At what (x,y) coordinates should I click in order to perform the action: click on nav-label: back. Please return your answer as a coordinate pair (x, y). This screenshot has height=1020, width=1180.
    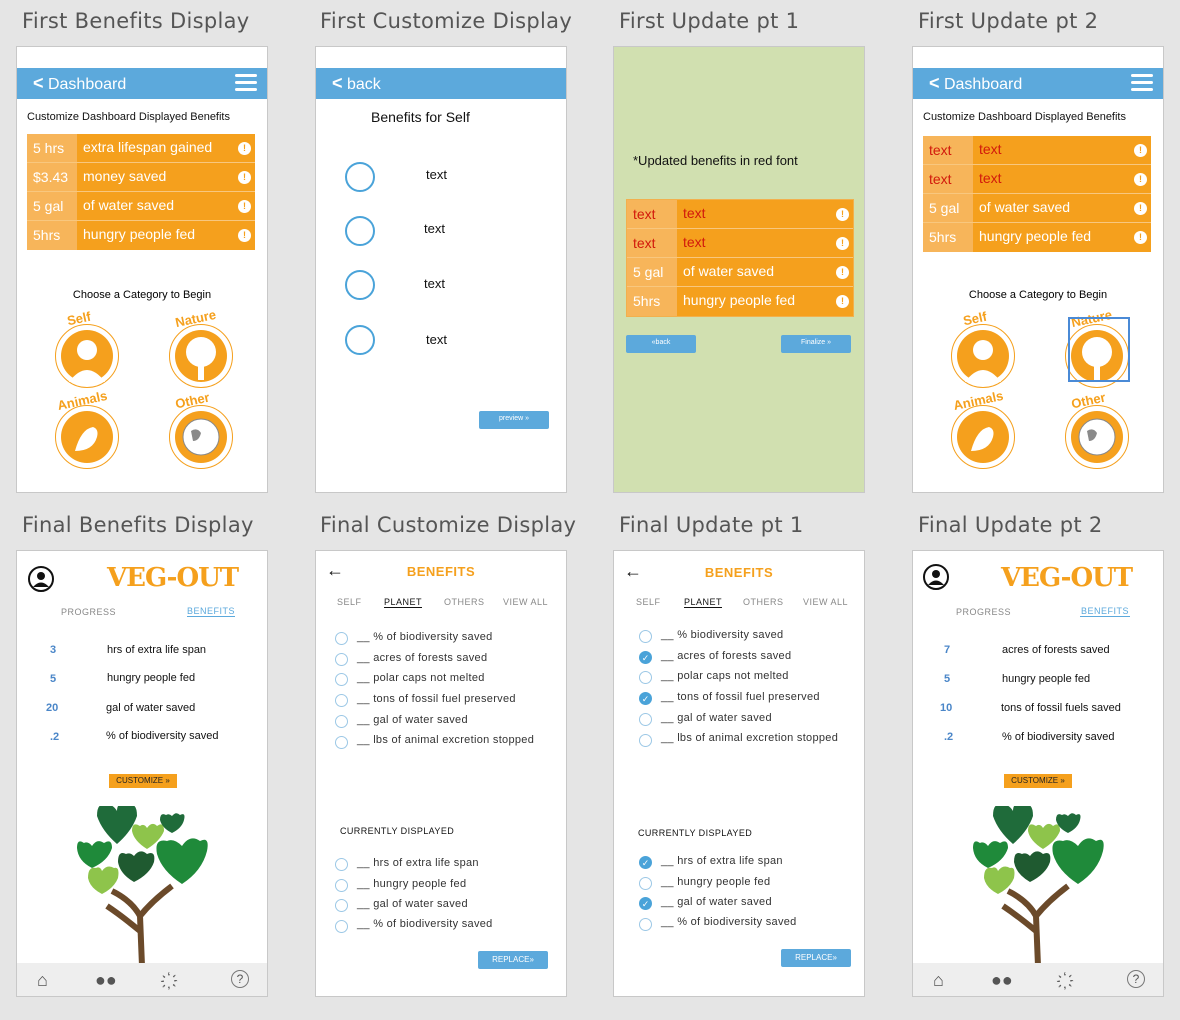
    Looking at the image, I should click on (363, 84).